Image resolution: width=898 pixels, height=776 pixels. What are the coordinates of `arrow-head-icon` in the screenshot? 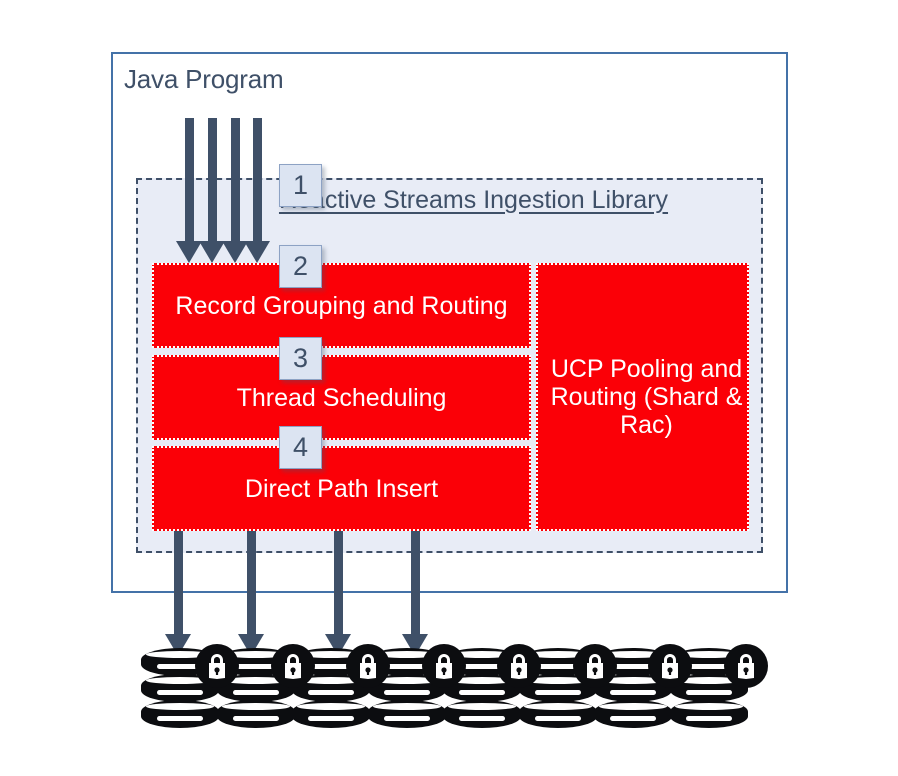 It's located at (257, 252).